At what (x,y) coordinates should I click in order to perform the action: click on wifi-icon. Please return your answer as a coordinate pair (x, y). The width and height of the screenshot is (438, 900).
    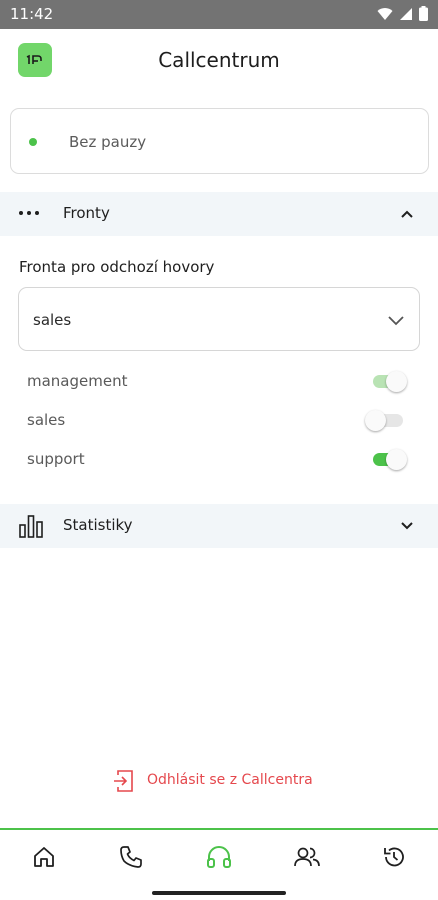
    Looking at the image, I should click on (385, 15).